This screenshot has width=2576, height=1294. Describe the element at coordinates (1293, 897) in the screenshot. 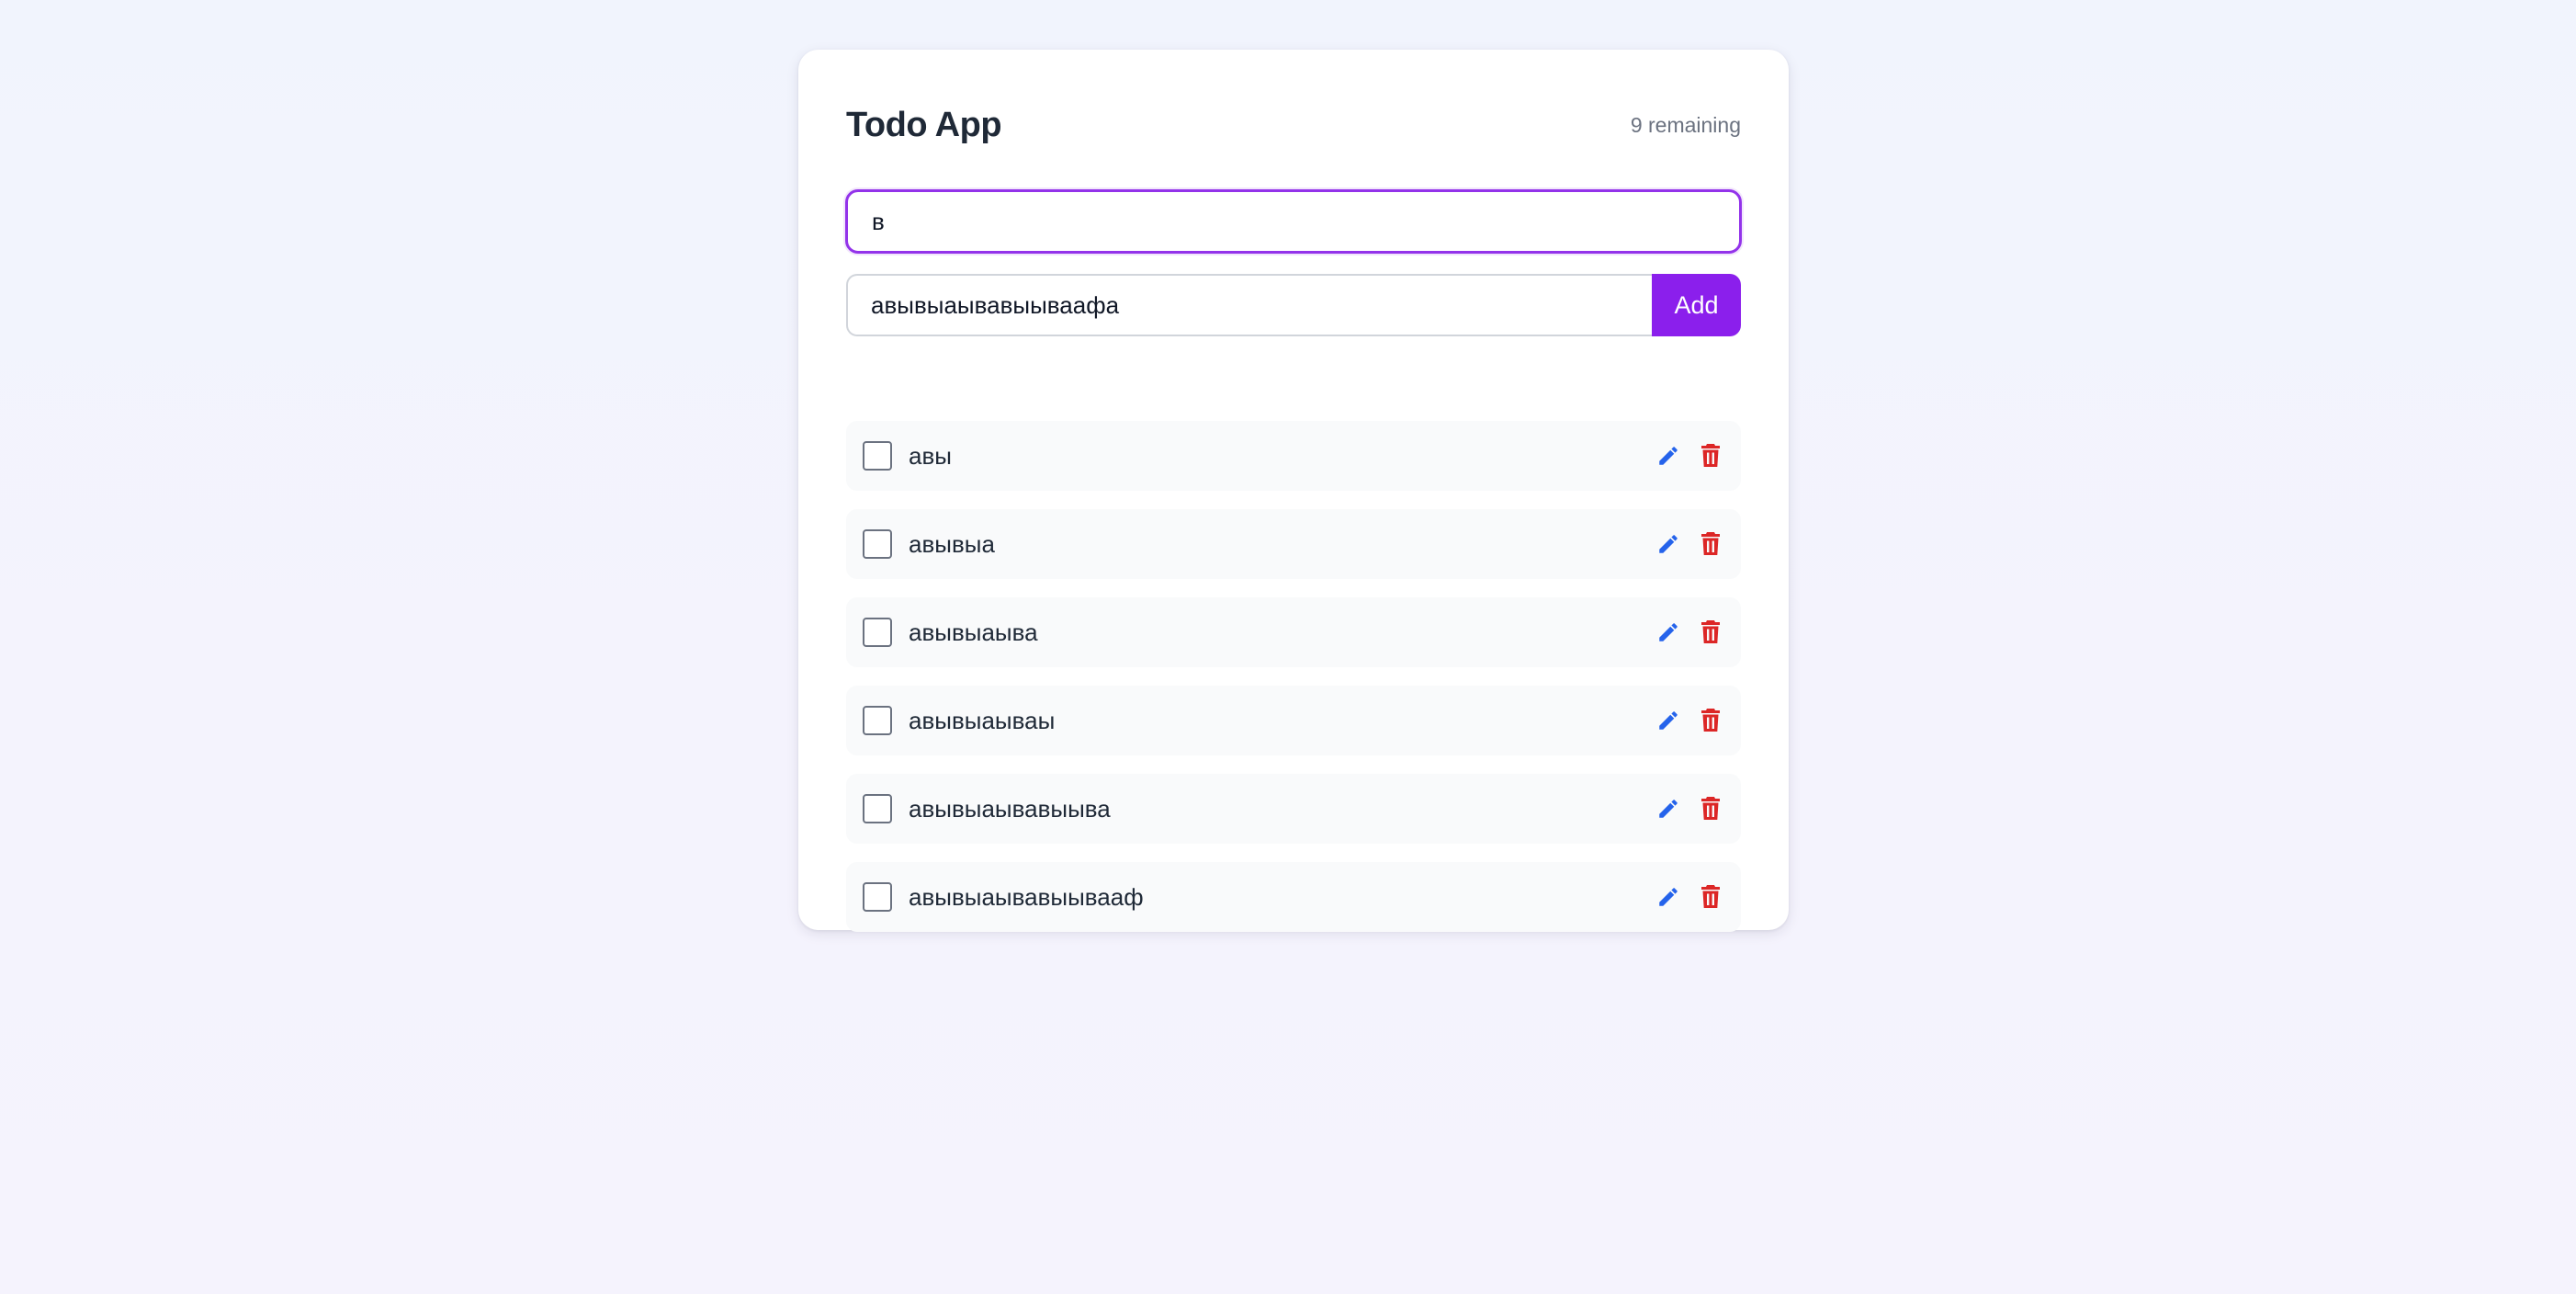

I see `todo-item: авывыаывавыываaф` at that location.